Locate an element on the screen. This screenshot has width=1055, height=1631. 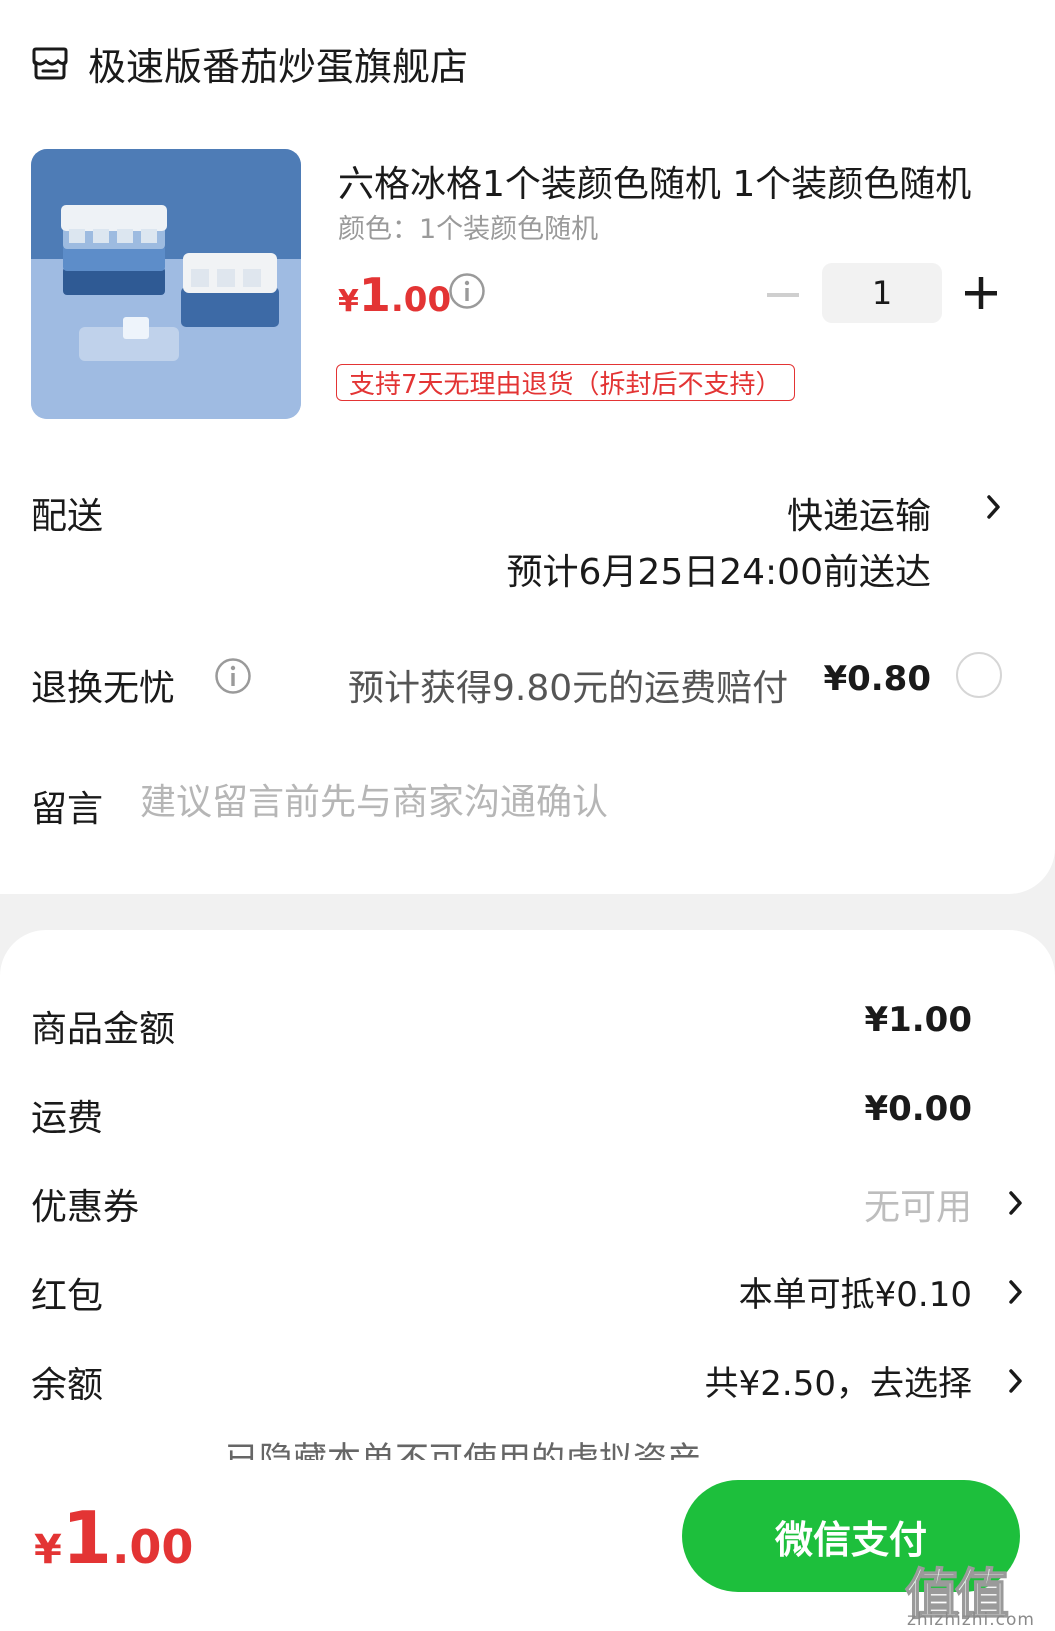
quantity-decrease-button is located at coordinates (783, 295).